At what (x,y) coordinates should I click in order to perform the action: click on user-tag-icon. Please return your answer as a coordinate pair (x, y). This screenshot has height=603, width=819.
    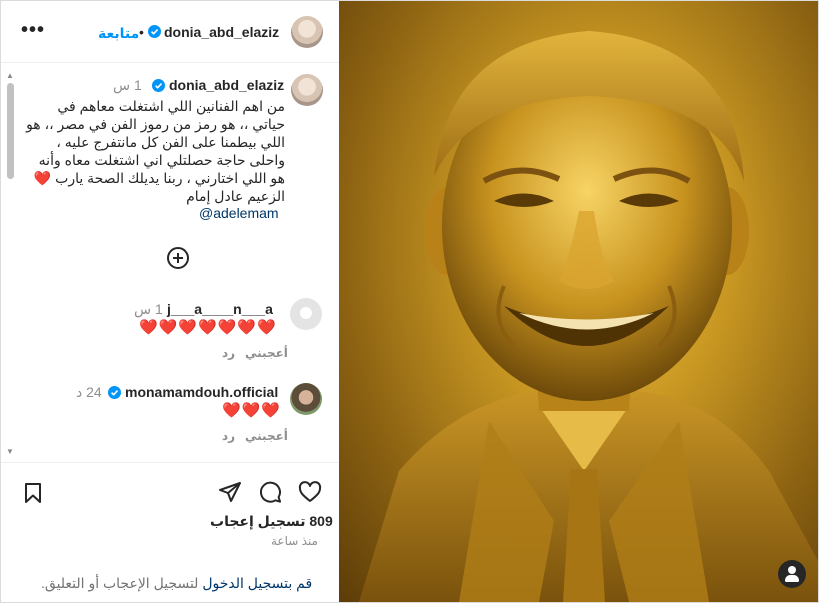
    Looking at the image, I should click on (792, 574).